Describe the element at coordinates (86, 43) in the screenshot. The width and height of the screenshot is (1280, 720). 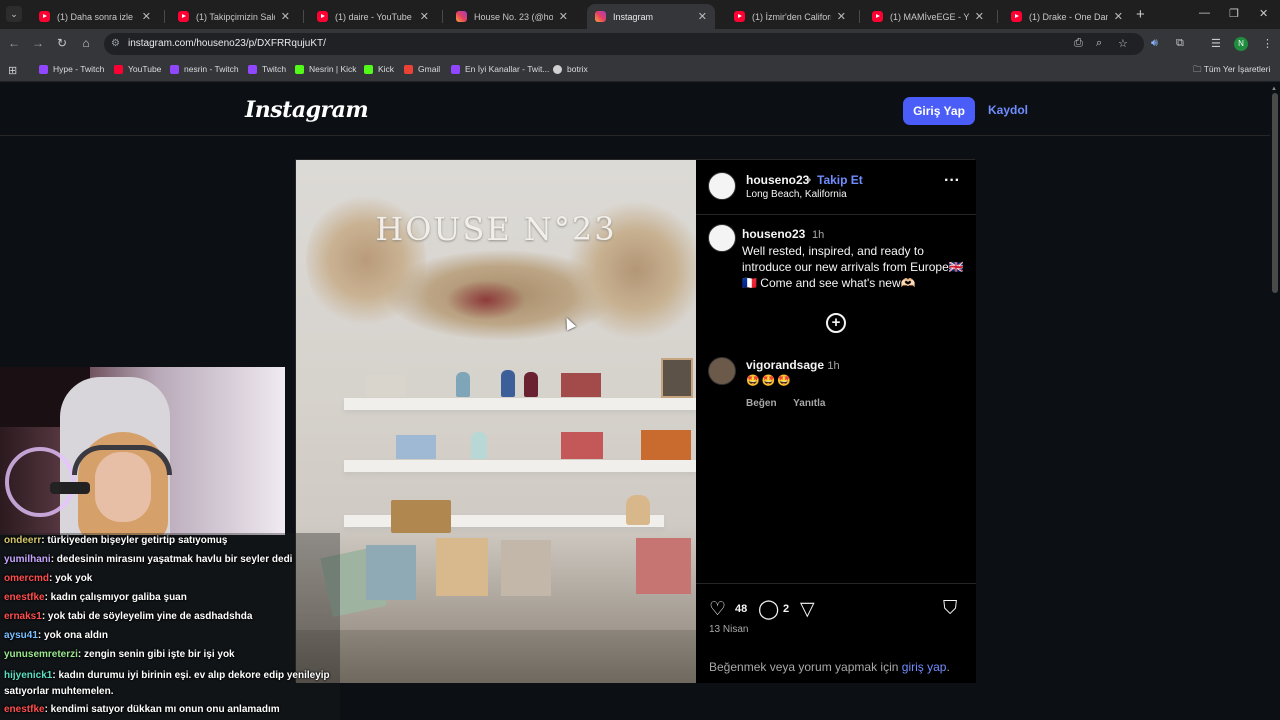
I see `home-icon: ⌂` at that location.